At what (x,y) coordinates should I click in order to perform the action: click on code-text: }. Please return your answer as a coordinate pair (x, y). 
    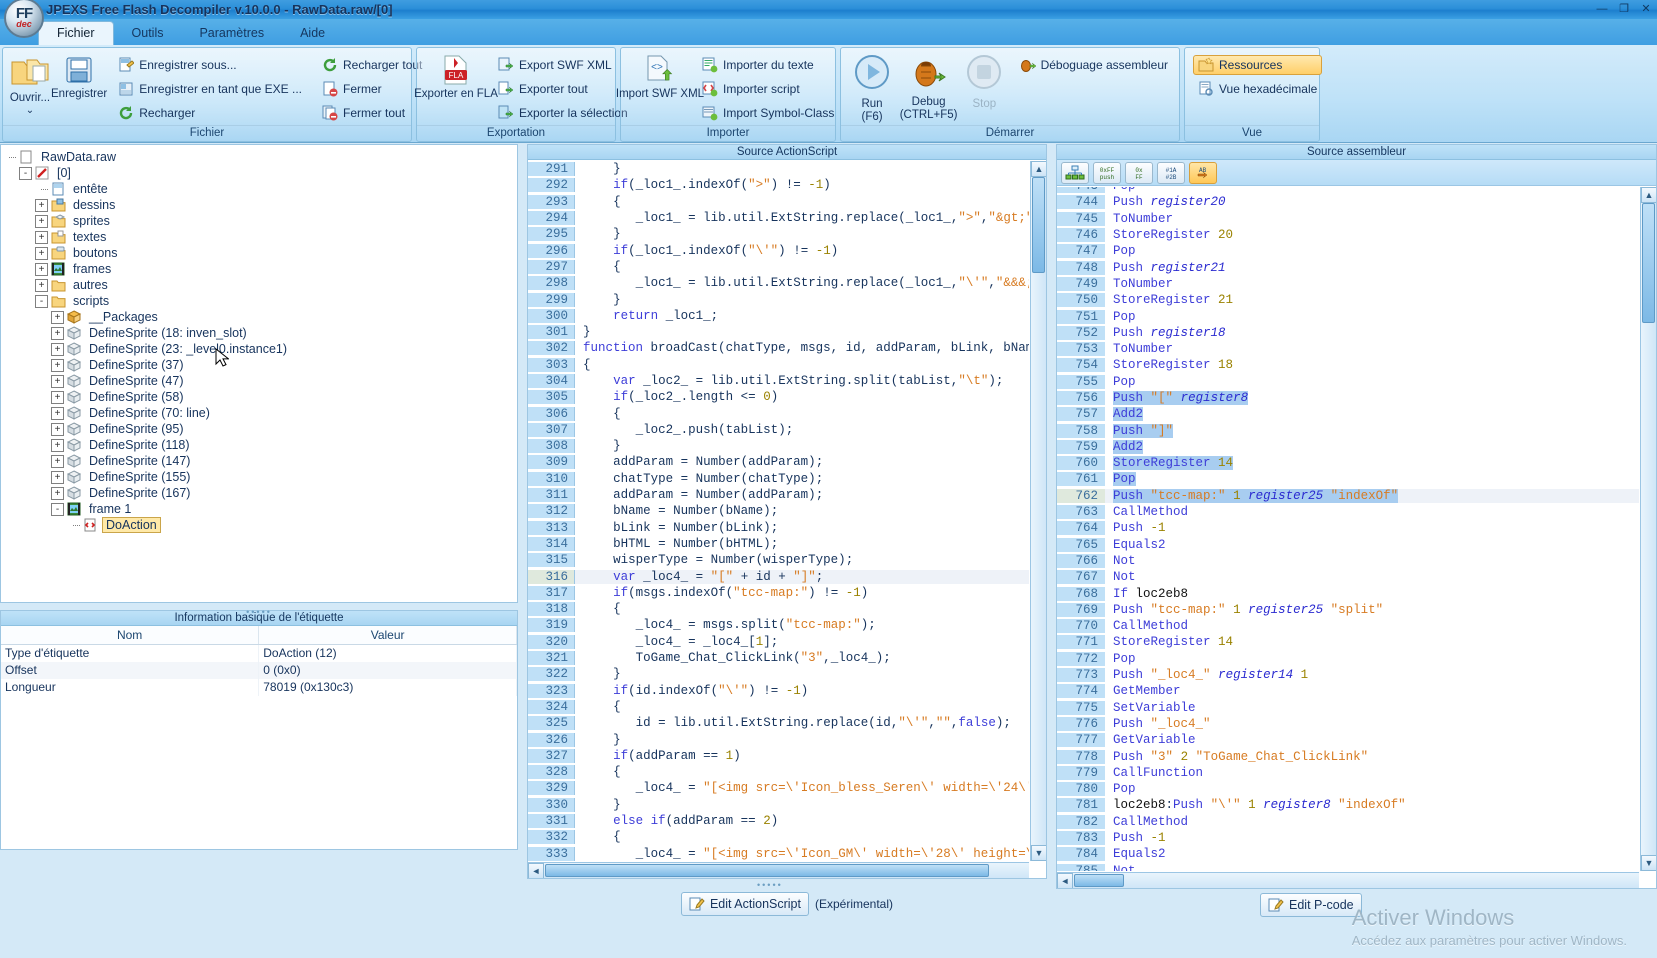
    Looking at the image, I should click on (802, 169).